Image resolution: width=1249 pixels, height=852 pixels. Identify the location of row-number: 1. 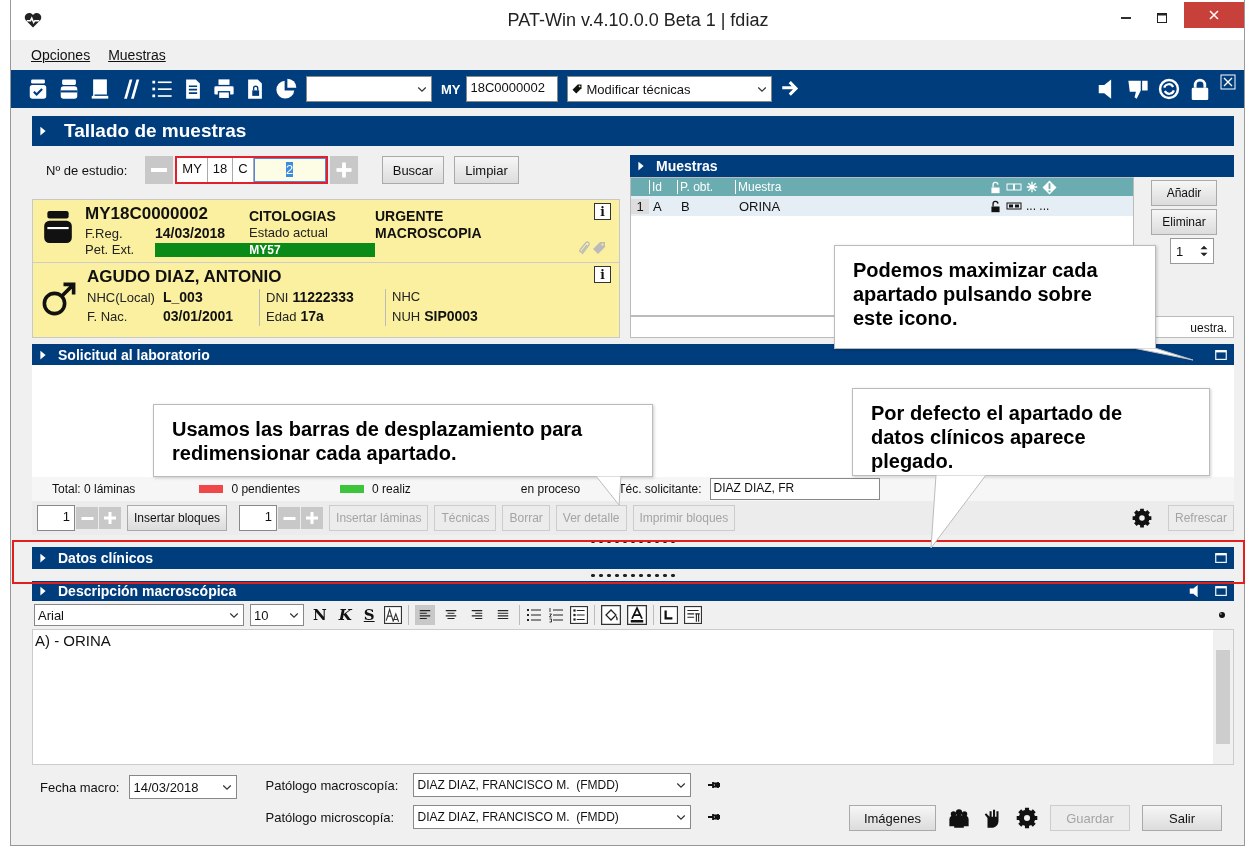
(640, 206).